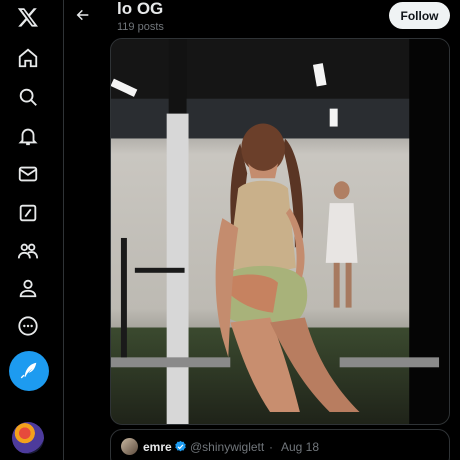  What do you see at coordinates (63, 230) in the screenshot?
I see `nav-divider` at bounding box center [63, 230].